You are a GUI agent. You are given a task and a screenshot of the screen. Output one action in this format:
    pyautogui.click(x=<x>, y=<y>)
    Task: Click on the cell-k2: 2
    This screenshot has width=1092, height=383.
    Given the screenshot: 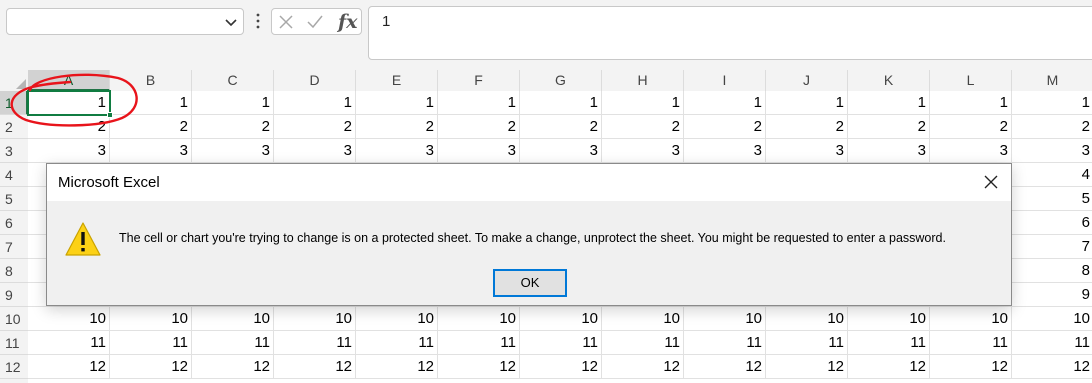 What is the action you would take?
    pyautogui.click(x=889, y=127)
    